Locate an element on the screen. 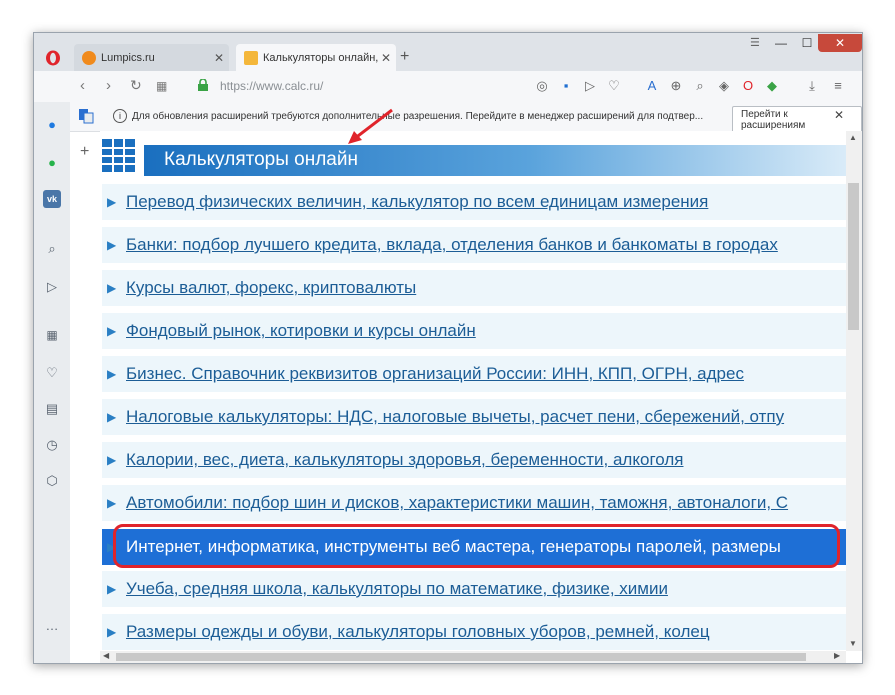 This screenshot has height=695, width=895. back-icon: ‹ is located at coordinates (82, 85).